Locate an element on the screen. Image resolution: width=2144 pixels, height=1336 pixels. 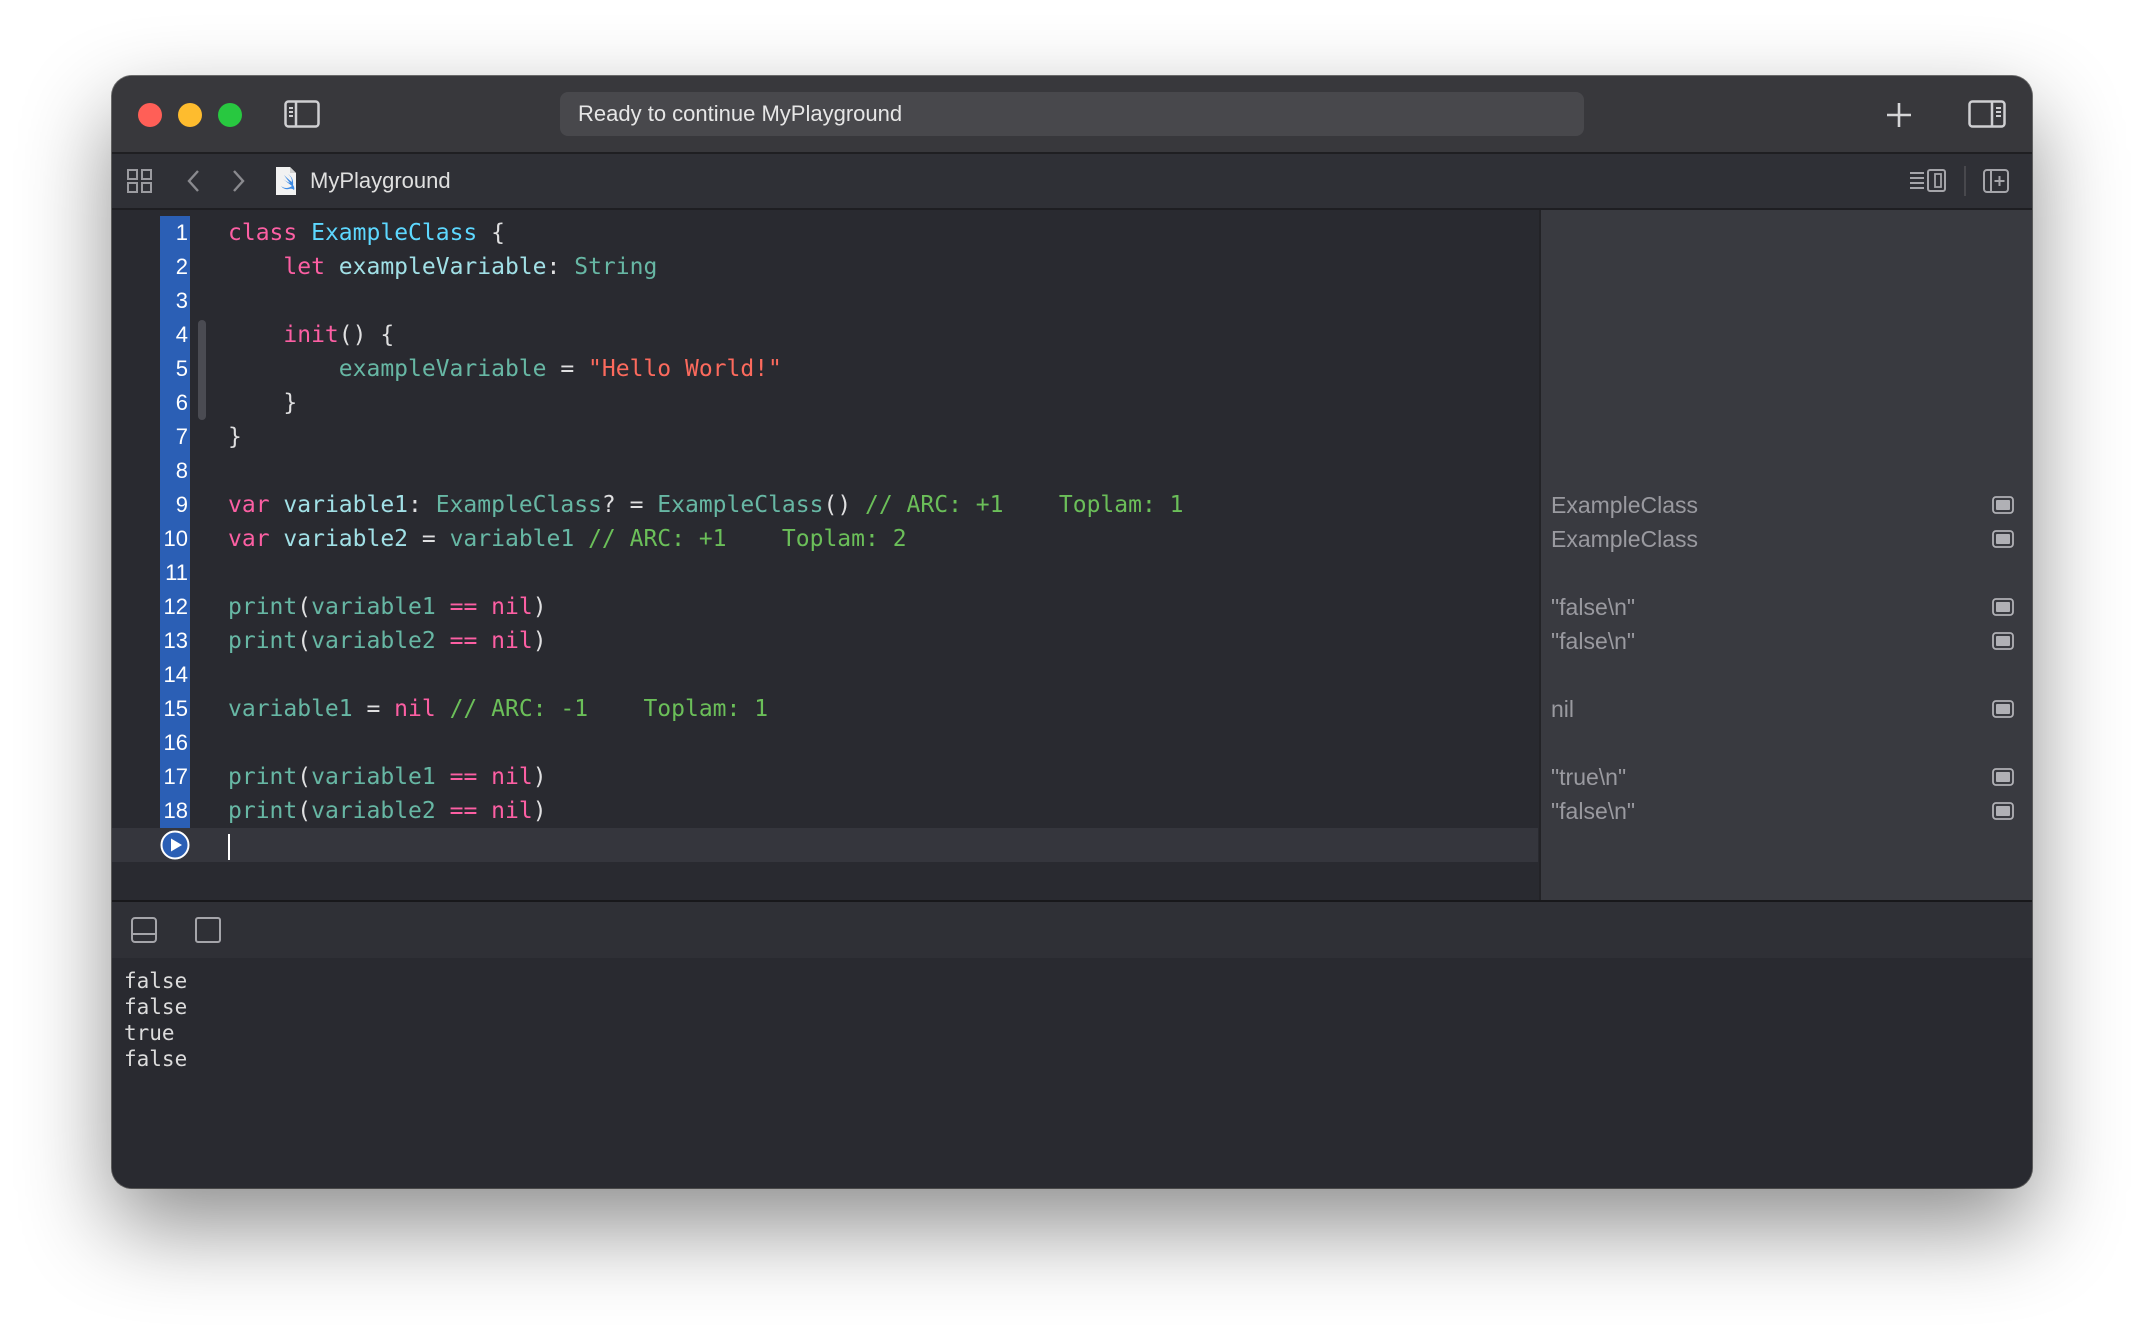
code-line: 12 print(variable1 == nil) is located at coordinates (825, 607).